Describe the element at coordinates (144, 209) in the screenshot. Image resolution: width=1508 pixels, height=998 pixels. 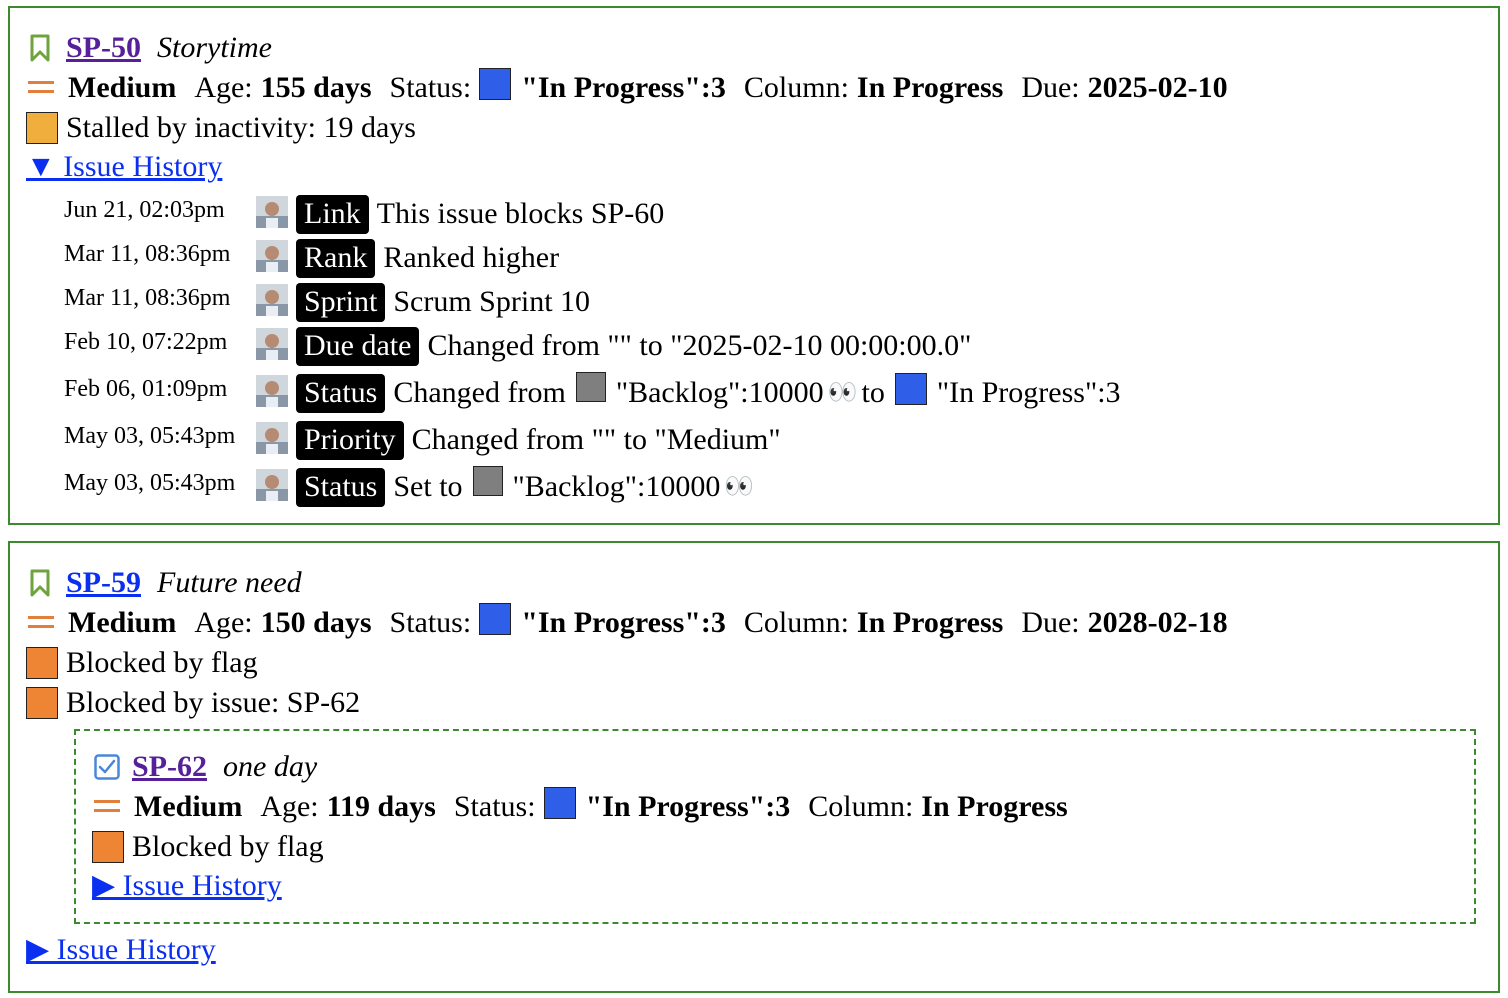
I see `history-date: Jun 21, 02:03pm` at that location.